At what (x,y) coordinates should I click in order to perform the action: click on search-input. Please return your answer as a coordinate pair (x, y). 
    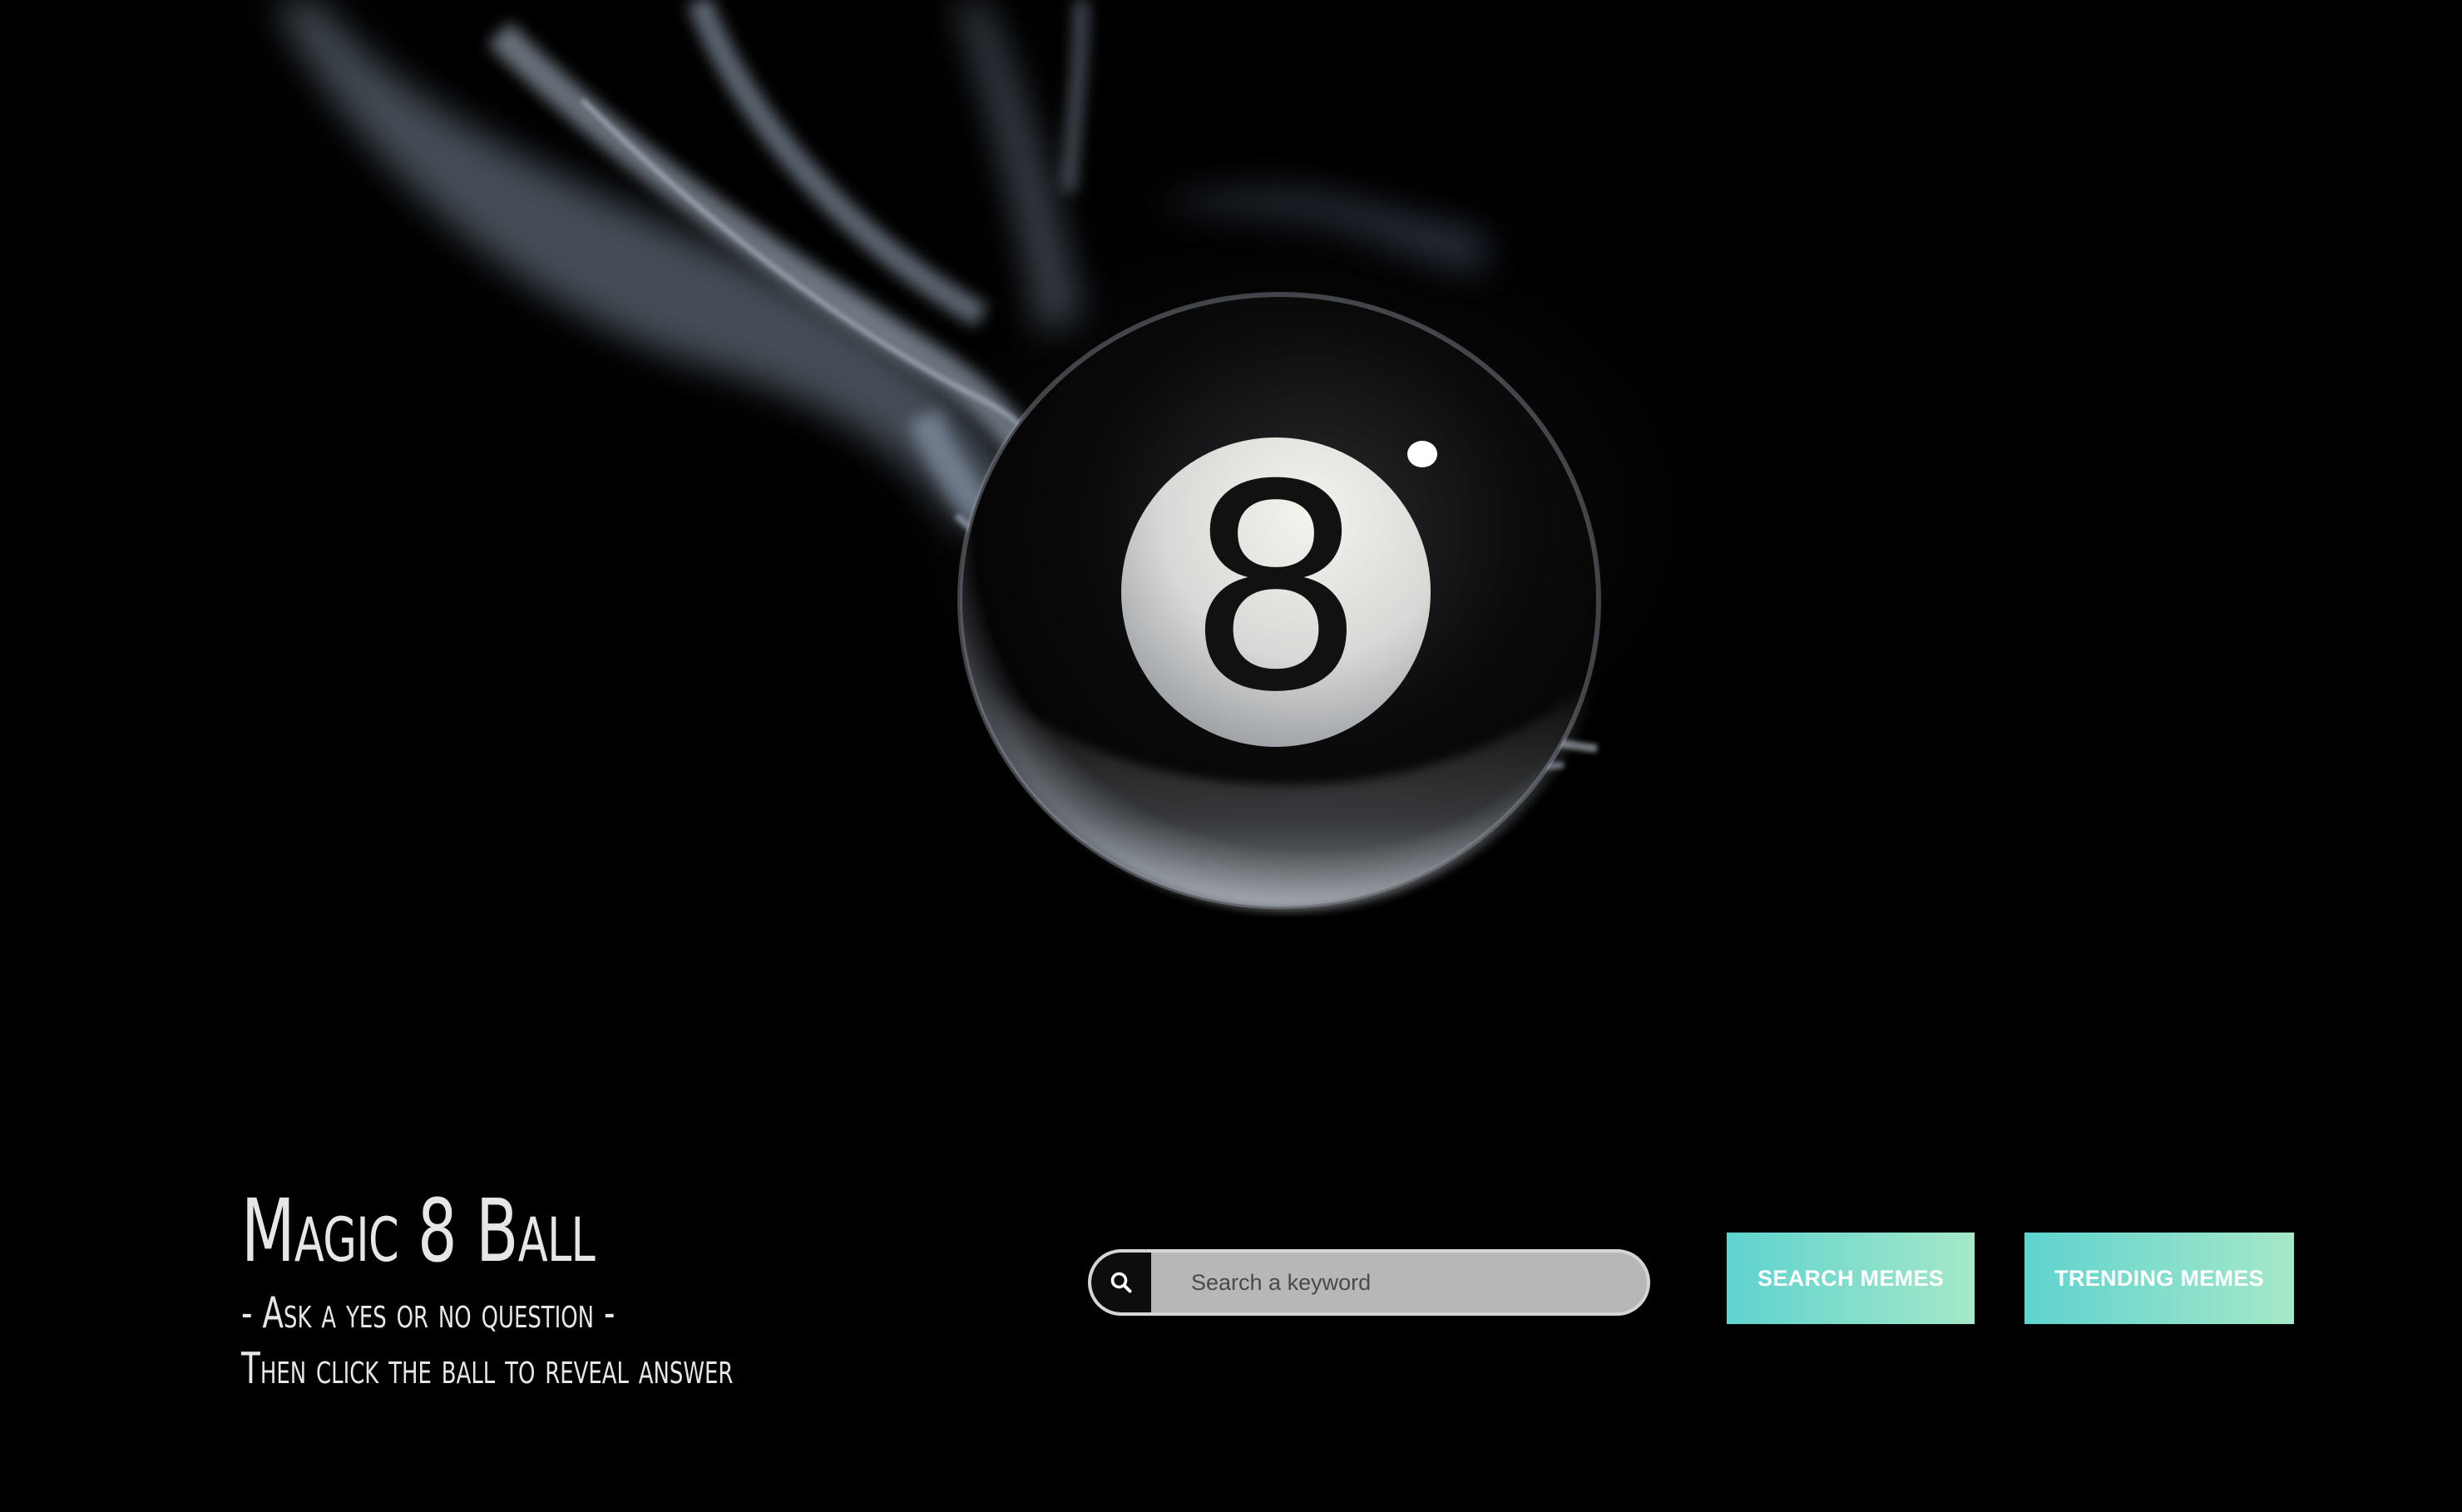
    Looking at the image, I should click on (1399, 1282).